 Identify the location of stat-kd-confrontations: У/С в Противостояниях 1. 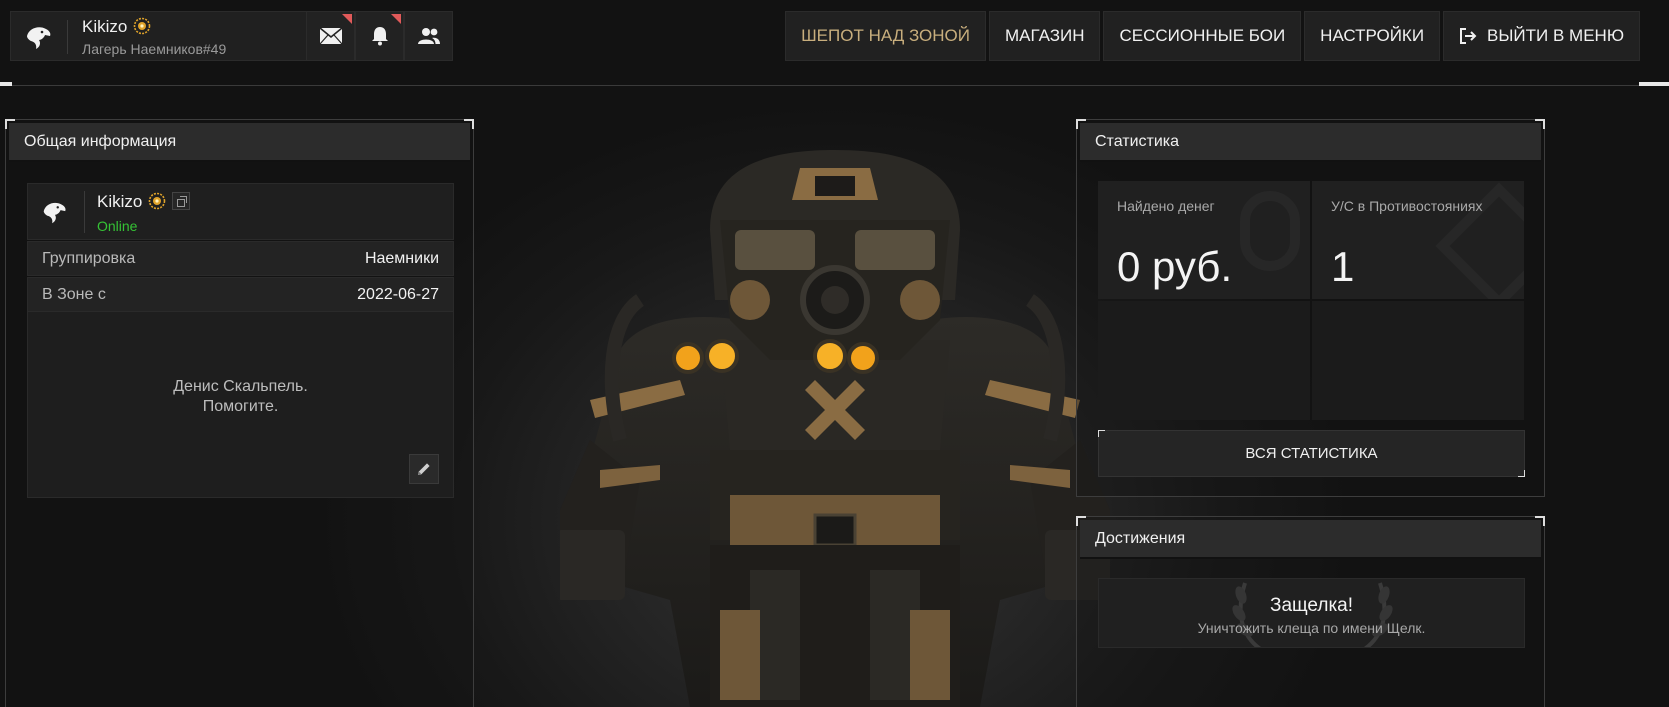
(1418, 240).